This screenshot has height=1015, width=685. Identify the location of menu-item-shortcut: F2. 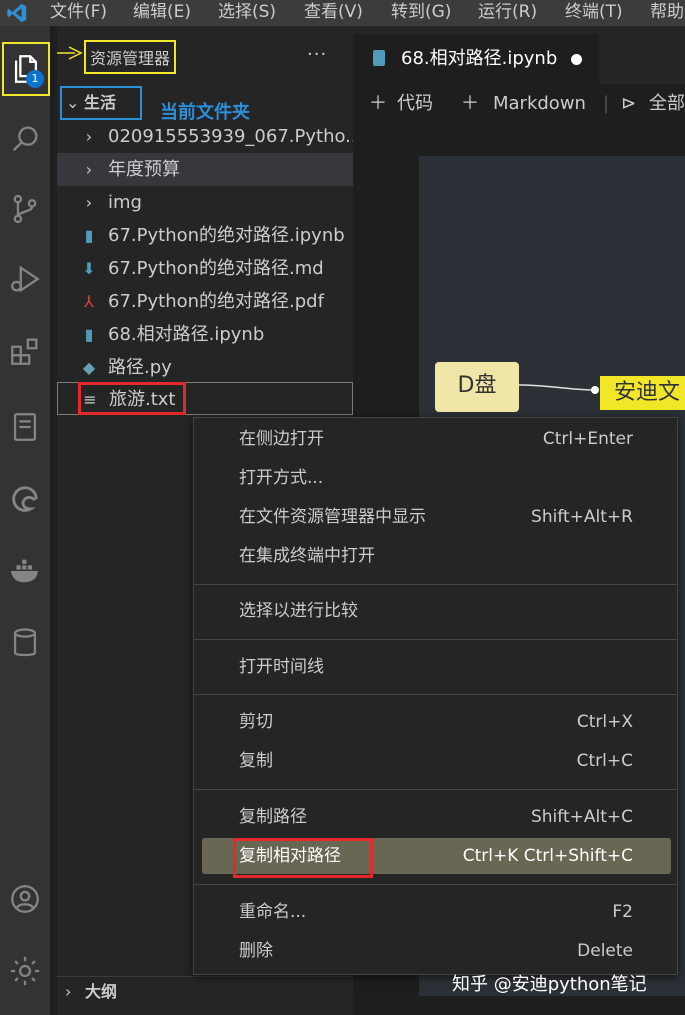
(622, 912).